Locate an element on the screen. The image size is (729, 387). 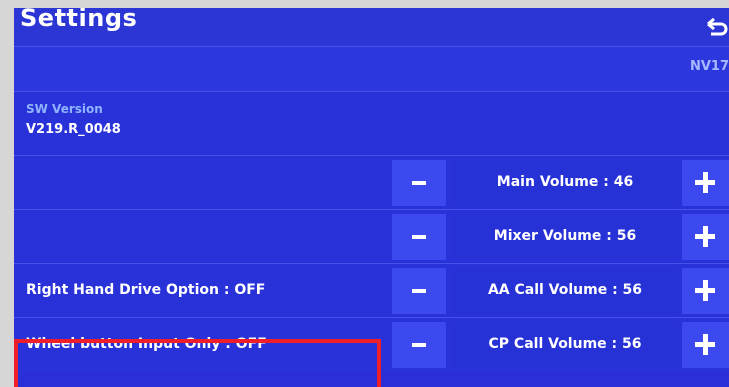
aa-call-volume-minus-button is located at coordinates (419, 291).